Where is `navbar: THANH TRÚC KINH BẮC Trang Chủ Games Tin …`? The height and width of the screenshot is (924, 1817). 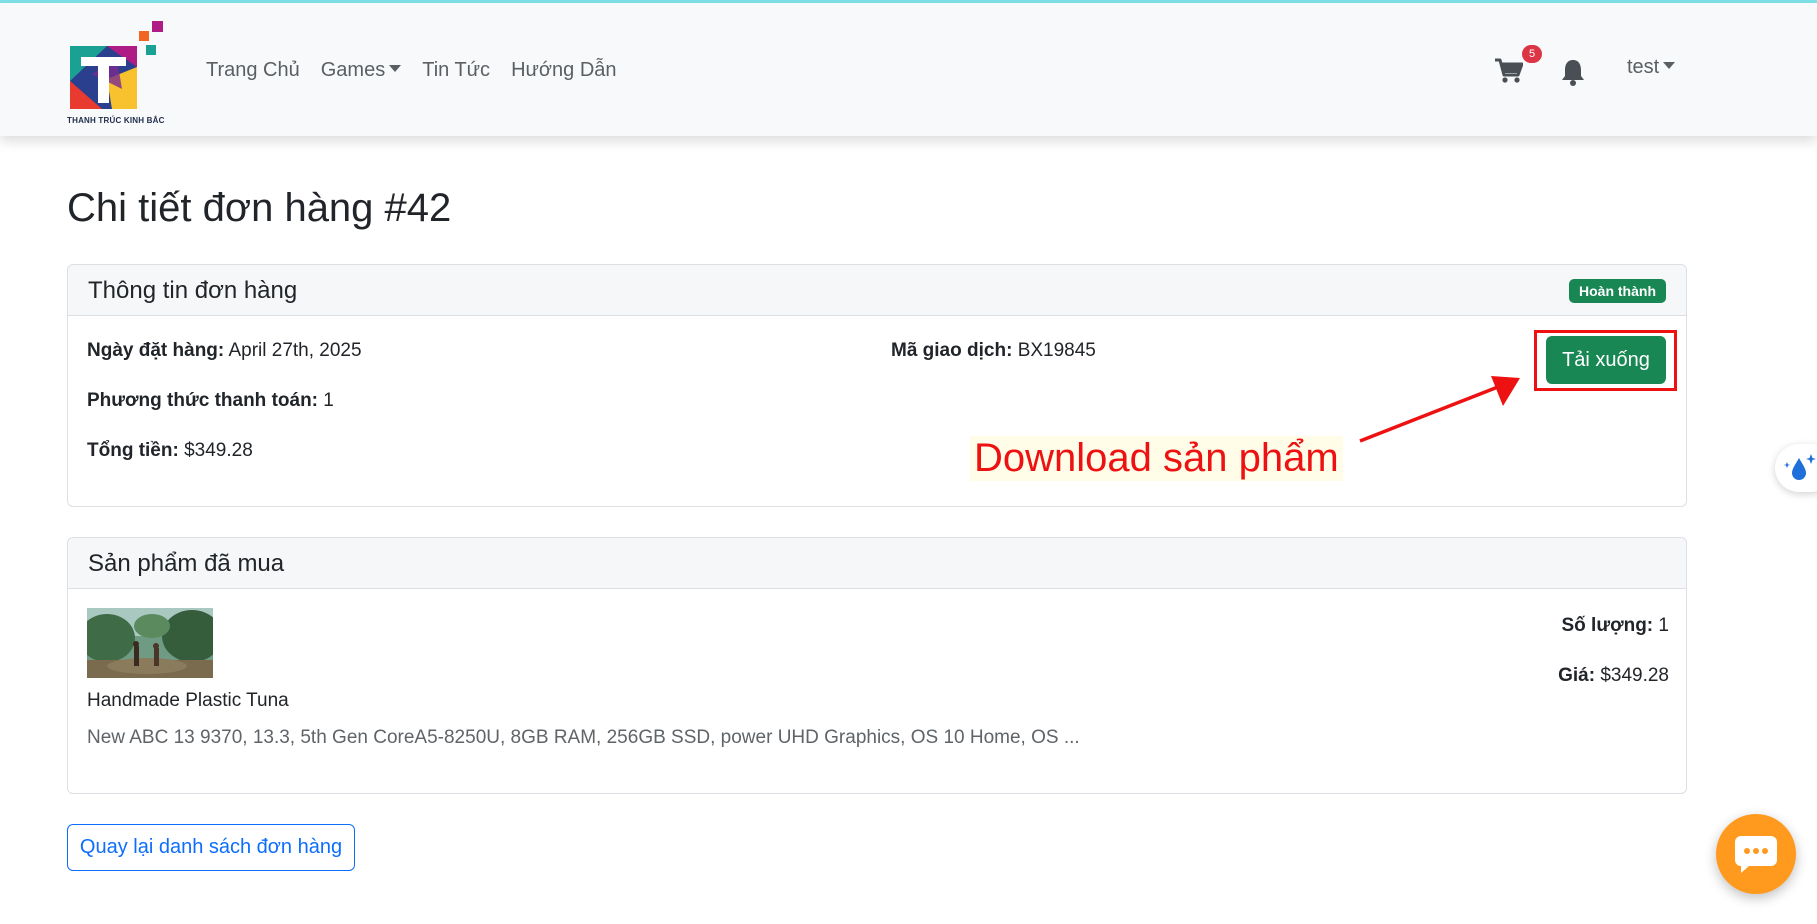 navbar: THANH TRÚC KINH BẮC Trang Chủ Games Tin … is located at coordinates (908, 69).